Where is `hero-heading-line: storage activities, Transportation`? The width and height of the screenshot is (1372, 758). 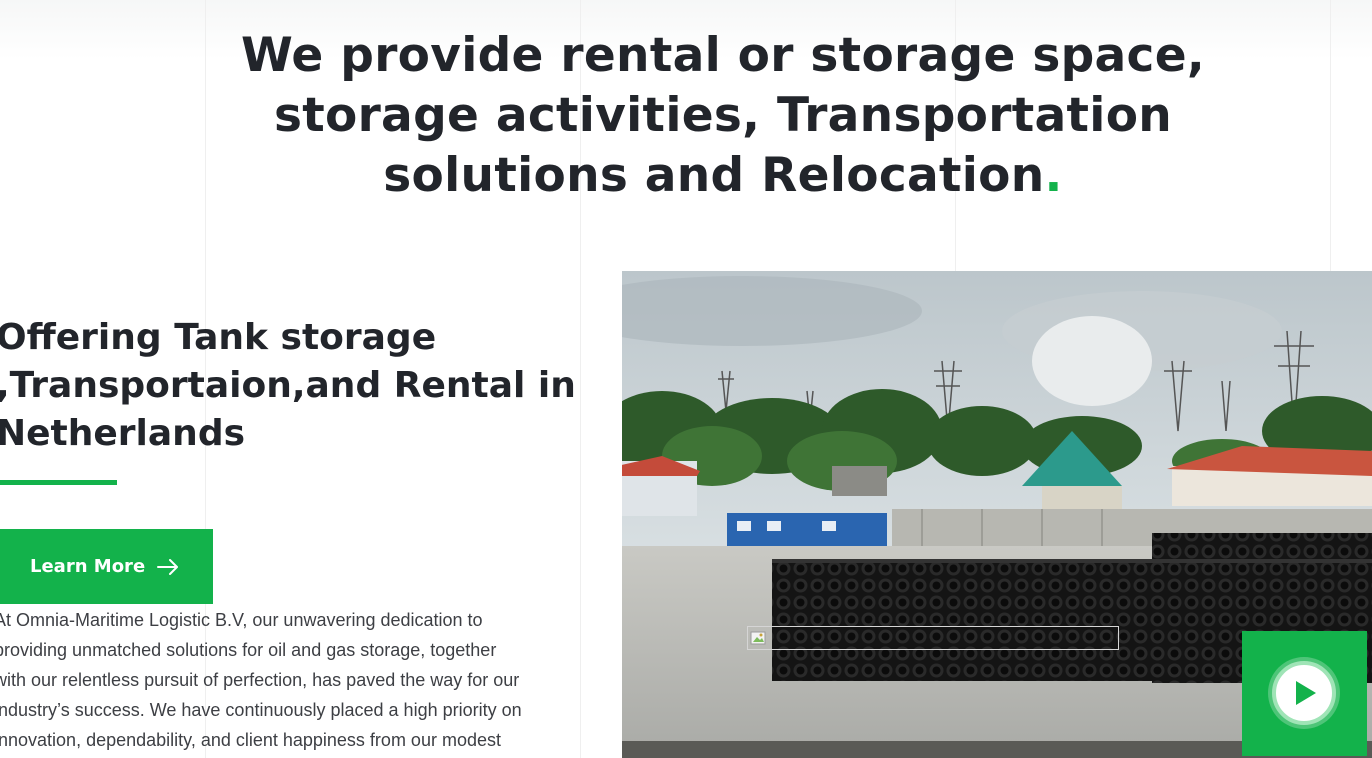 hero-heading-line: storage activities, Transportation is located at coordinates (723, 115).